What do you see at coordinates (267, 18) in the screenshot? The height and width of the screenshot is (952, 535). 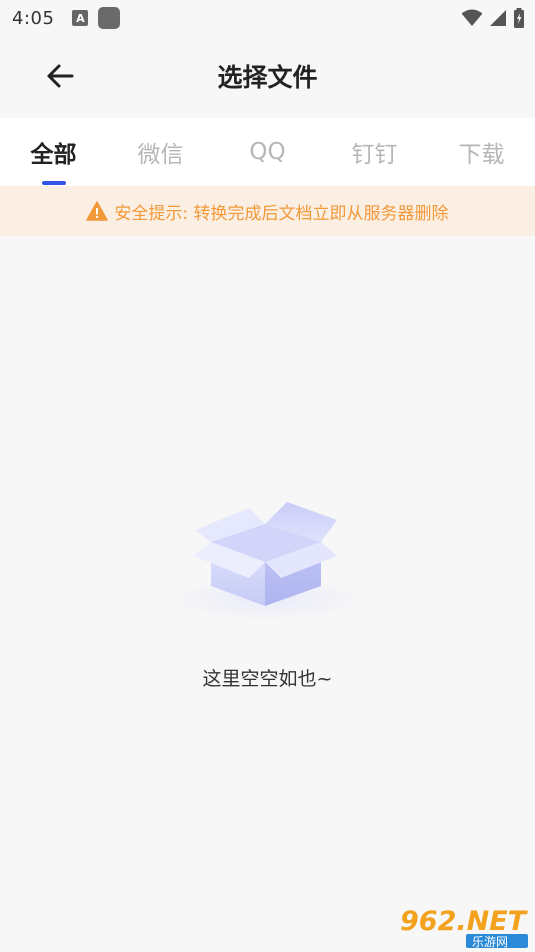 I see `status-bar: 4:05 A` at bounding box center [267, 18].